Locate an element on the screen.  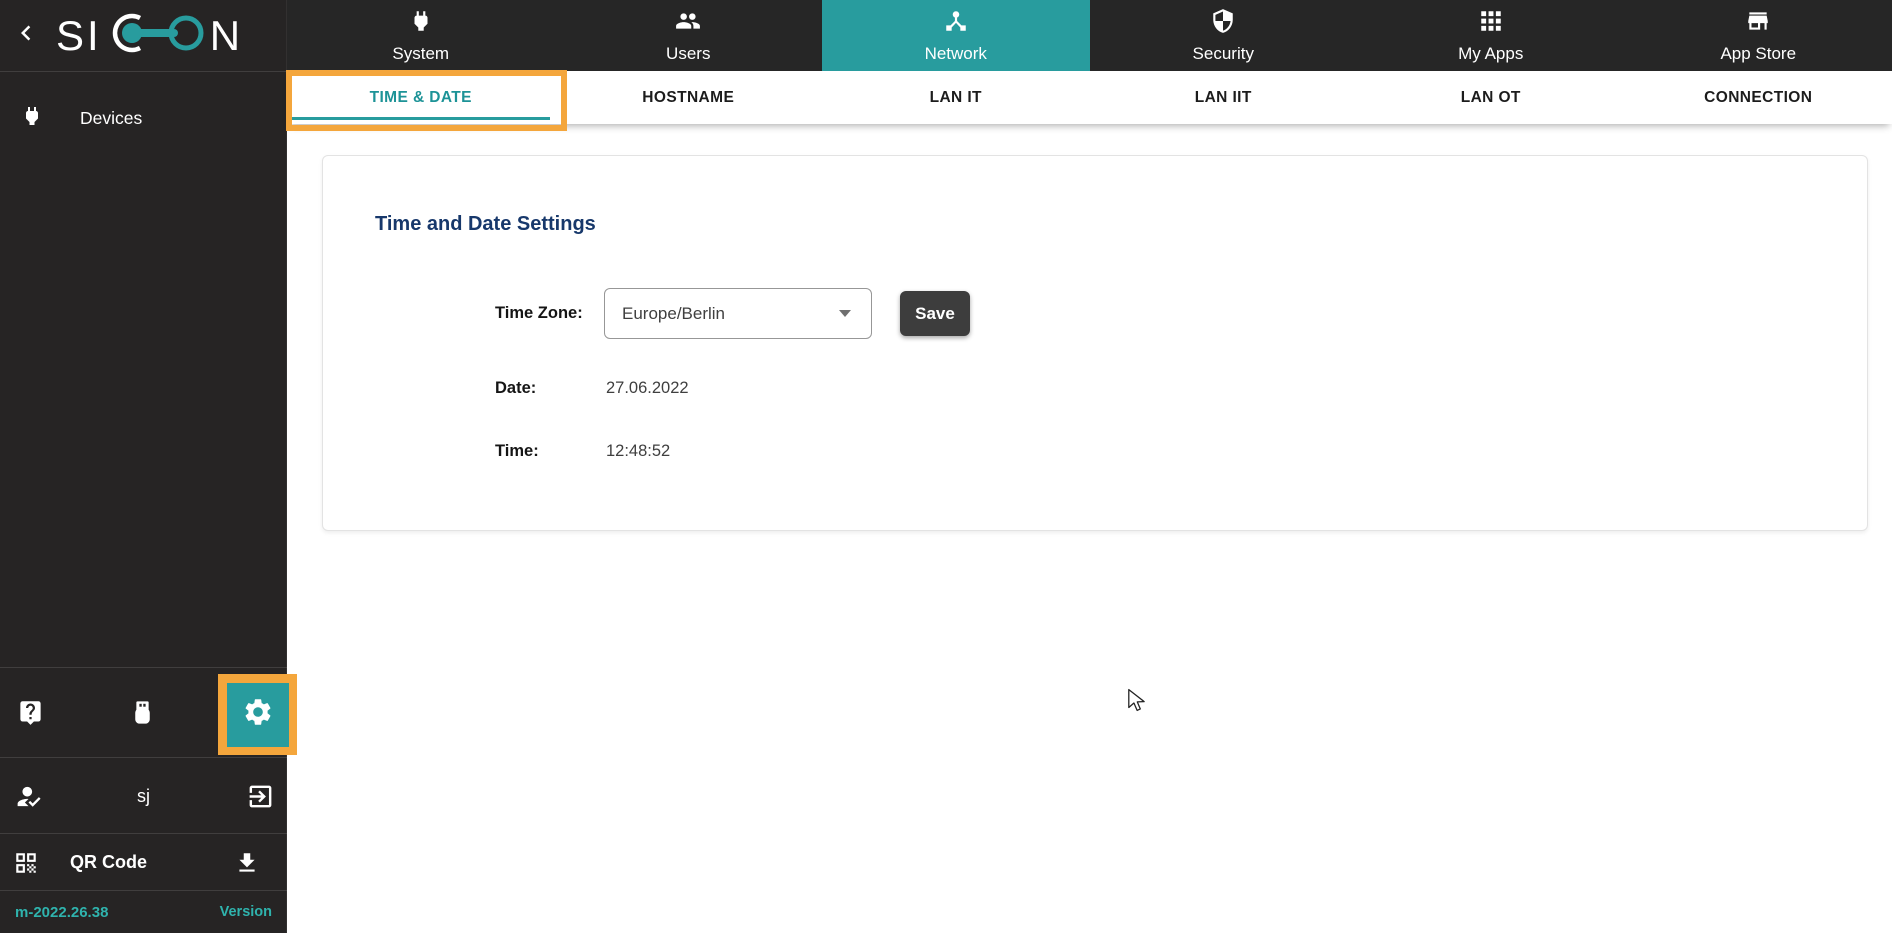
tab-users: Users is located at coordinates (689, 35).